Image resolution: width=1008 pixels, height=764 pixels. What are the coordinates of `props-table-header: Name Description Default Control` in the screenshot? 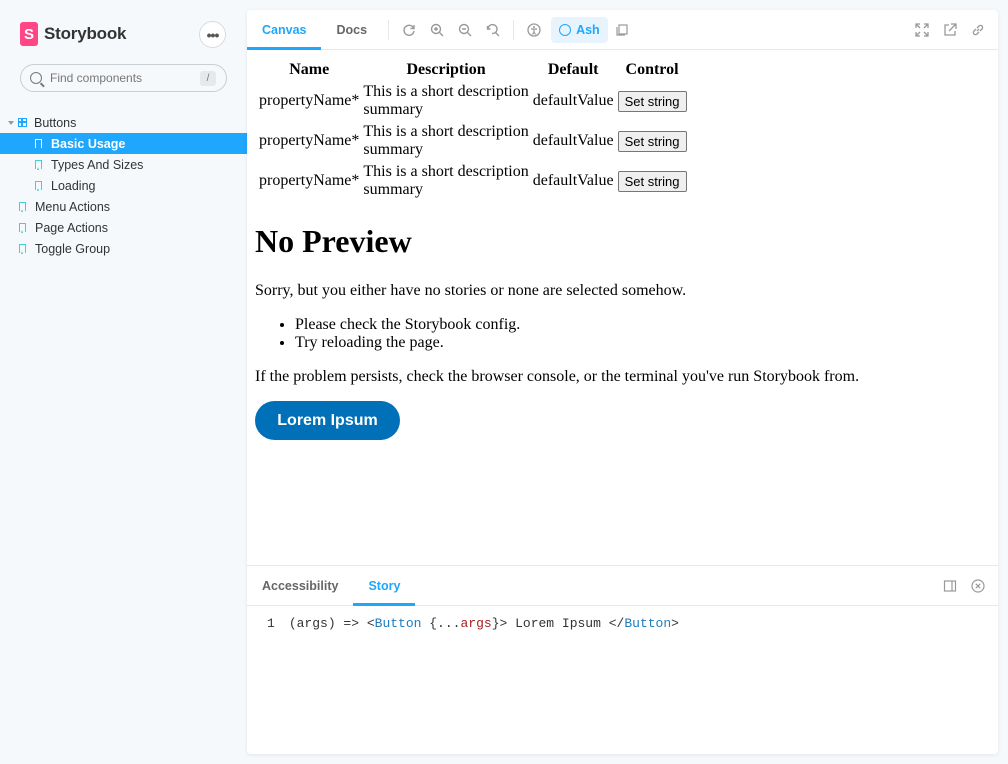 It's located at (473, 70).